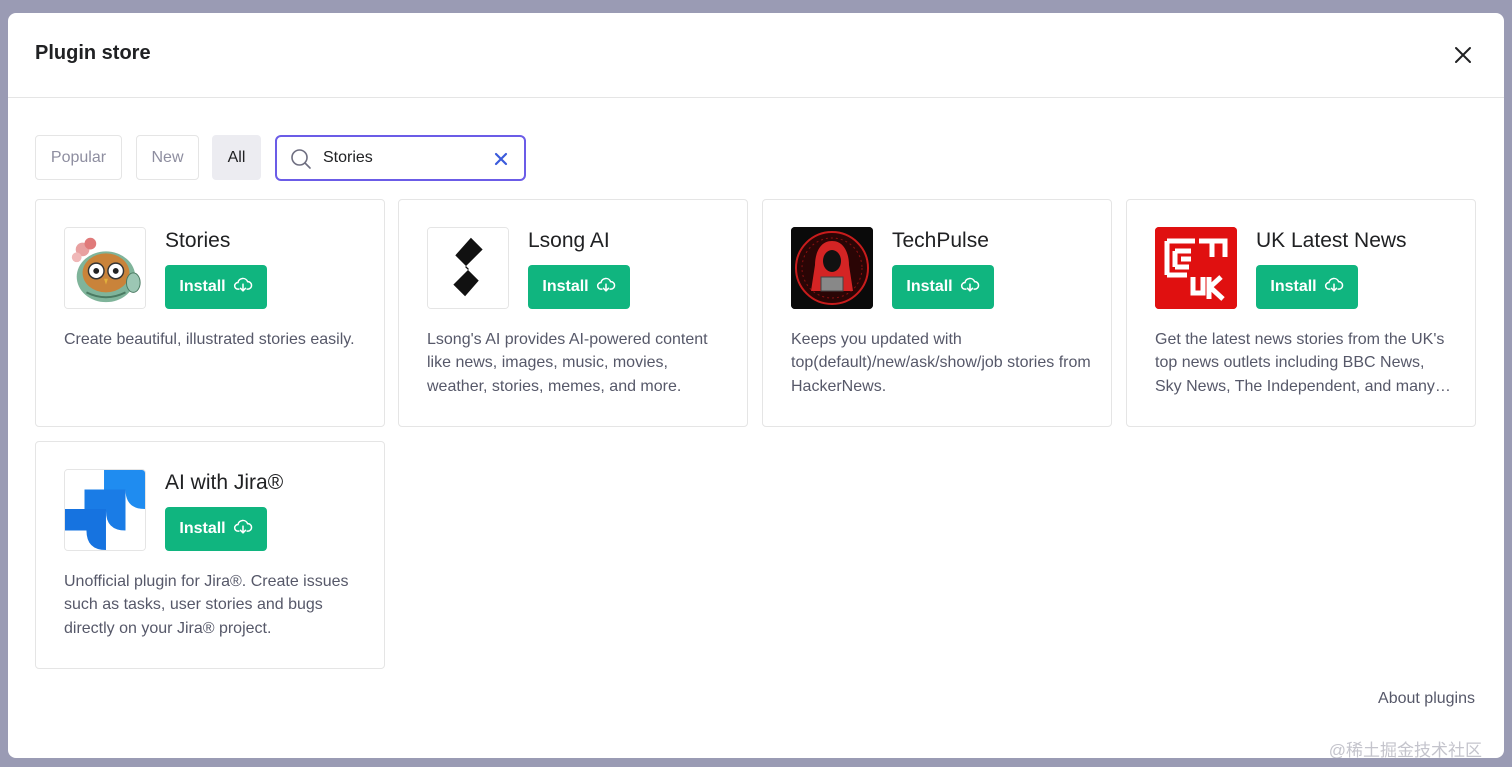 This screenshot has width=1512, height=767. Describe the element at coordinates (78, 157) in the screenshot. I see `filter-popular-button: Popular` at that location.